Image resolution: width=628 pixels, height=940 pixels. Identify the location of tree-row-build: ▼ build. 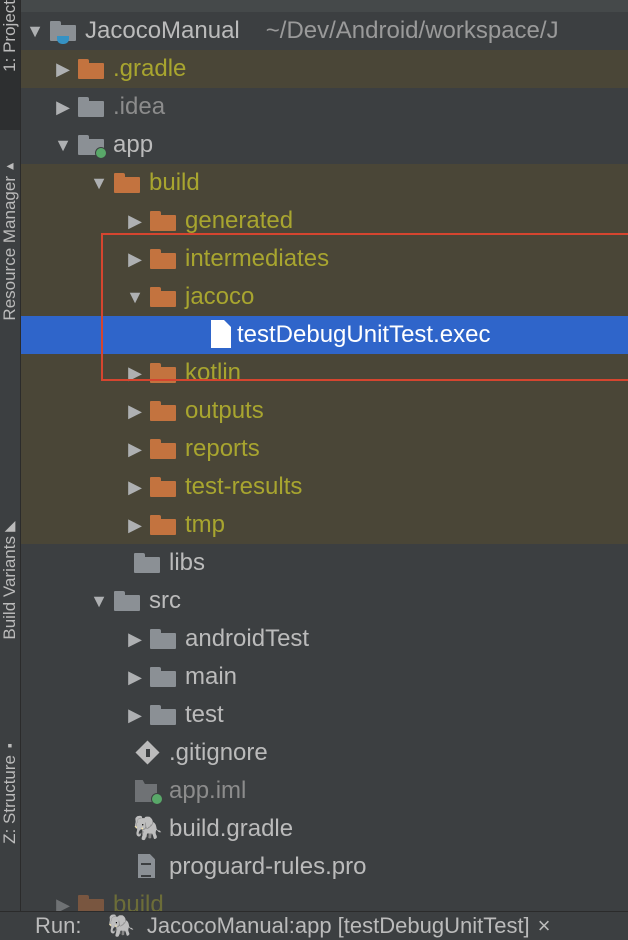
(324, 183).